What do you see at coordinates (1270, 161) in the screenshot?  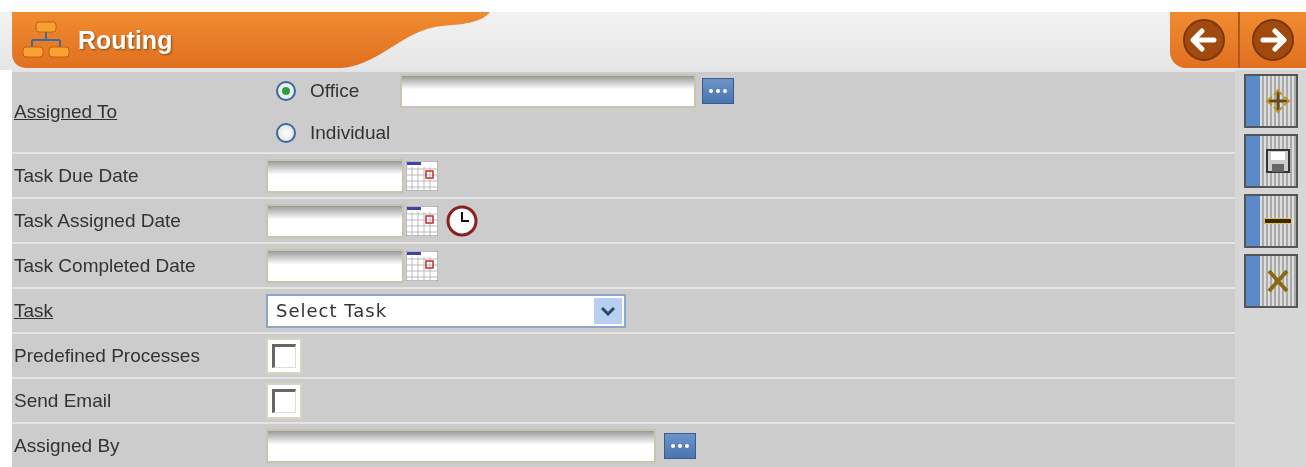 I see `save-button` at bounding box center [1270, 161].